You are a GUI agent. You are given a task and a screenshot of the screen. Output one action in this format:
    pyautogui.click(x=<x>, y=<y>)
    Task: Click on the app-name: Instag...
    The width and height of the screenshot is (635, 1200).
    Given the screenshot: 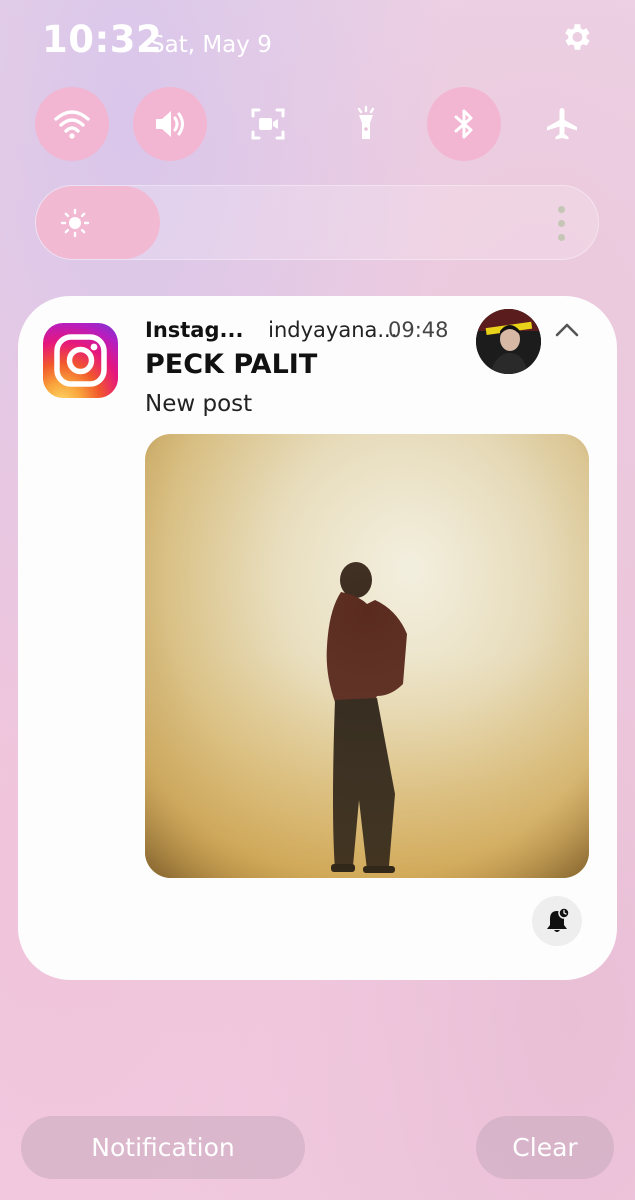 What is the action you would take?
    pyautogui.click(x=194, y=330)
    